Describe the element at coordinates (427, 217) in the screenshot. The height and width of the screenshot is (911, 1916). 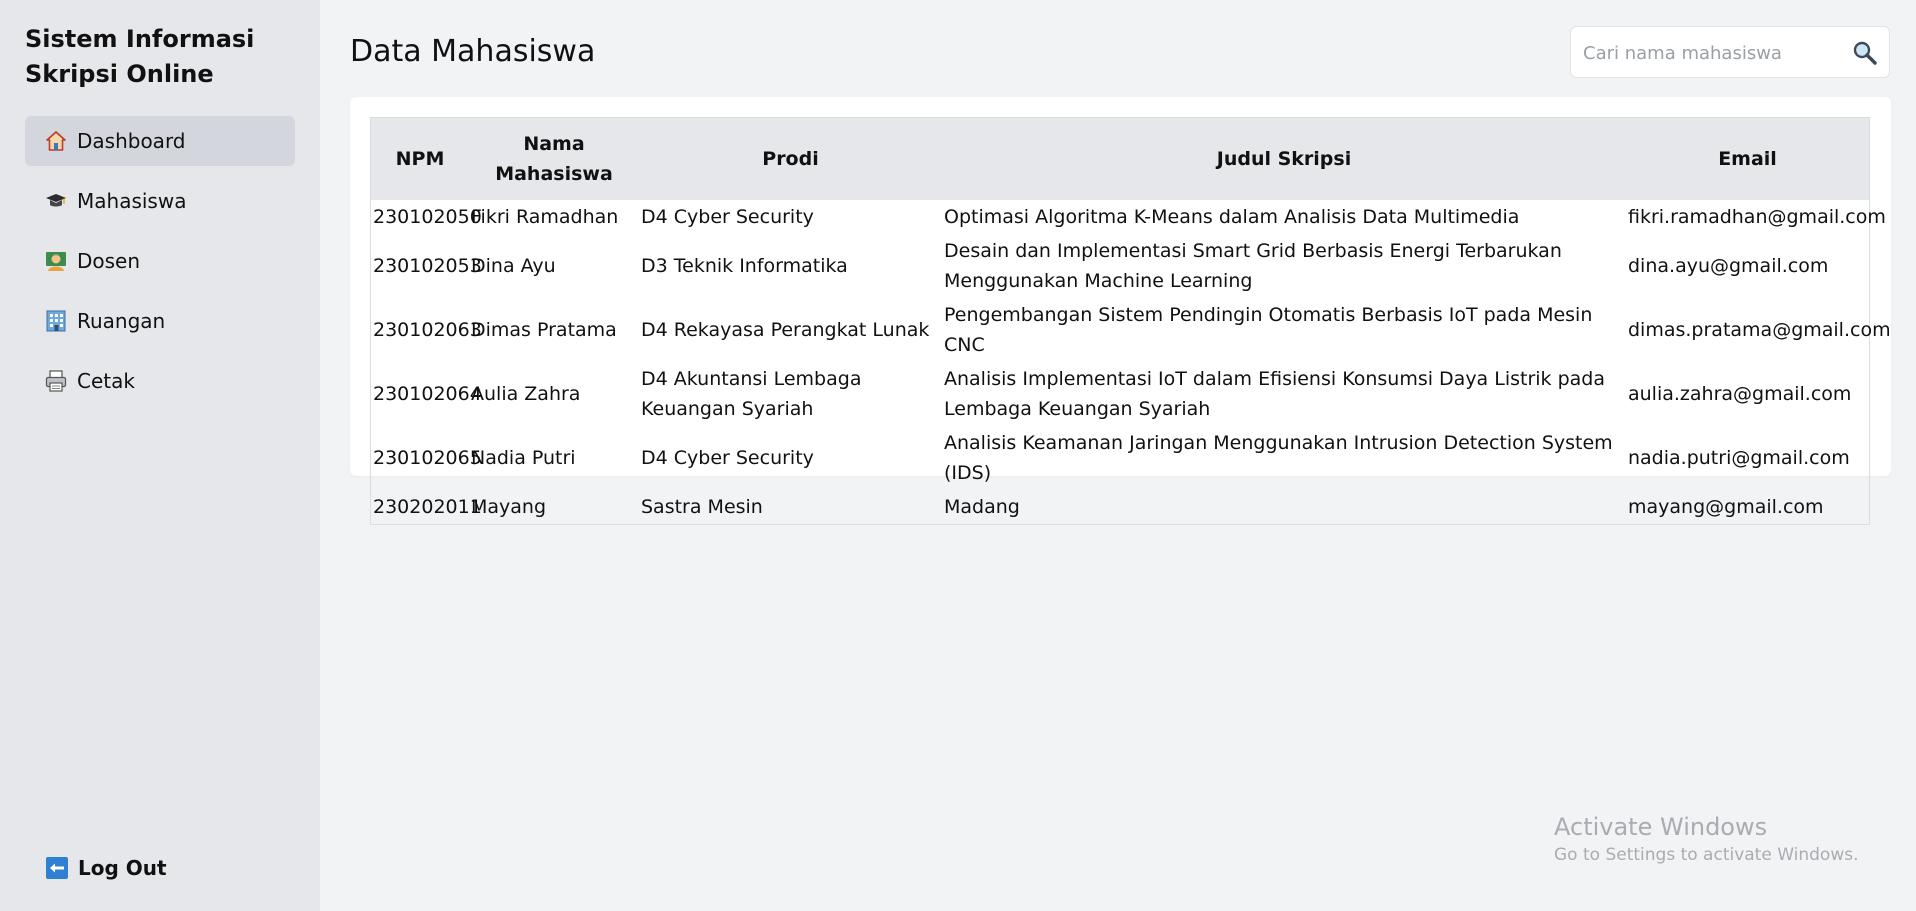
I see `cell-npm: 230102050` at that location.